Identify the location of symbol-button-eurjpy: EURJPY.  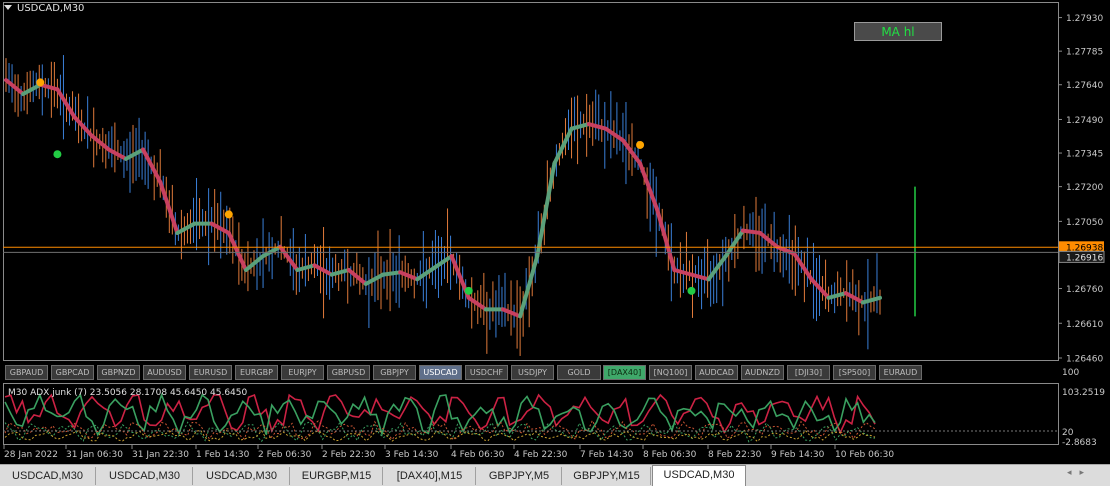
(302, 372).